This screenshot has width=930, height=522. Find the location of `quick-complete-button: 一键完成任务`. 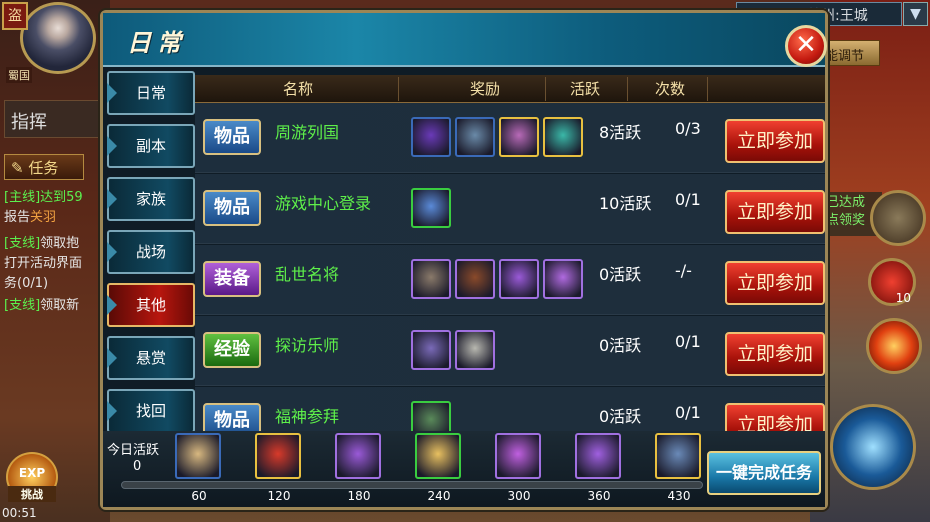

quick-complete-button: 一键完成任务 is located at coordinates (764, 473).